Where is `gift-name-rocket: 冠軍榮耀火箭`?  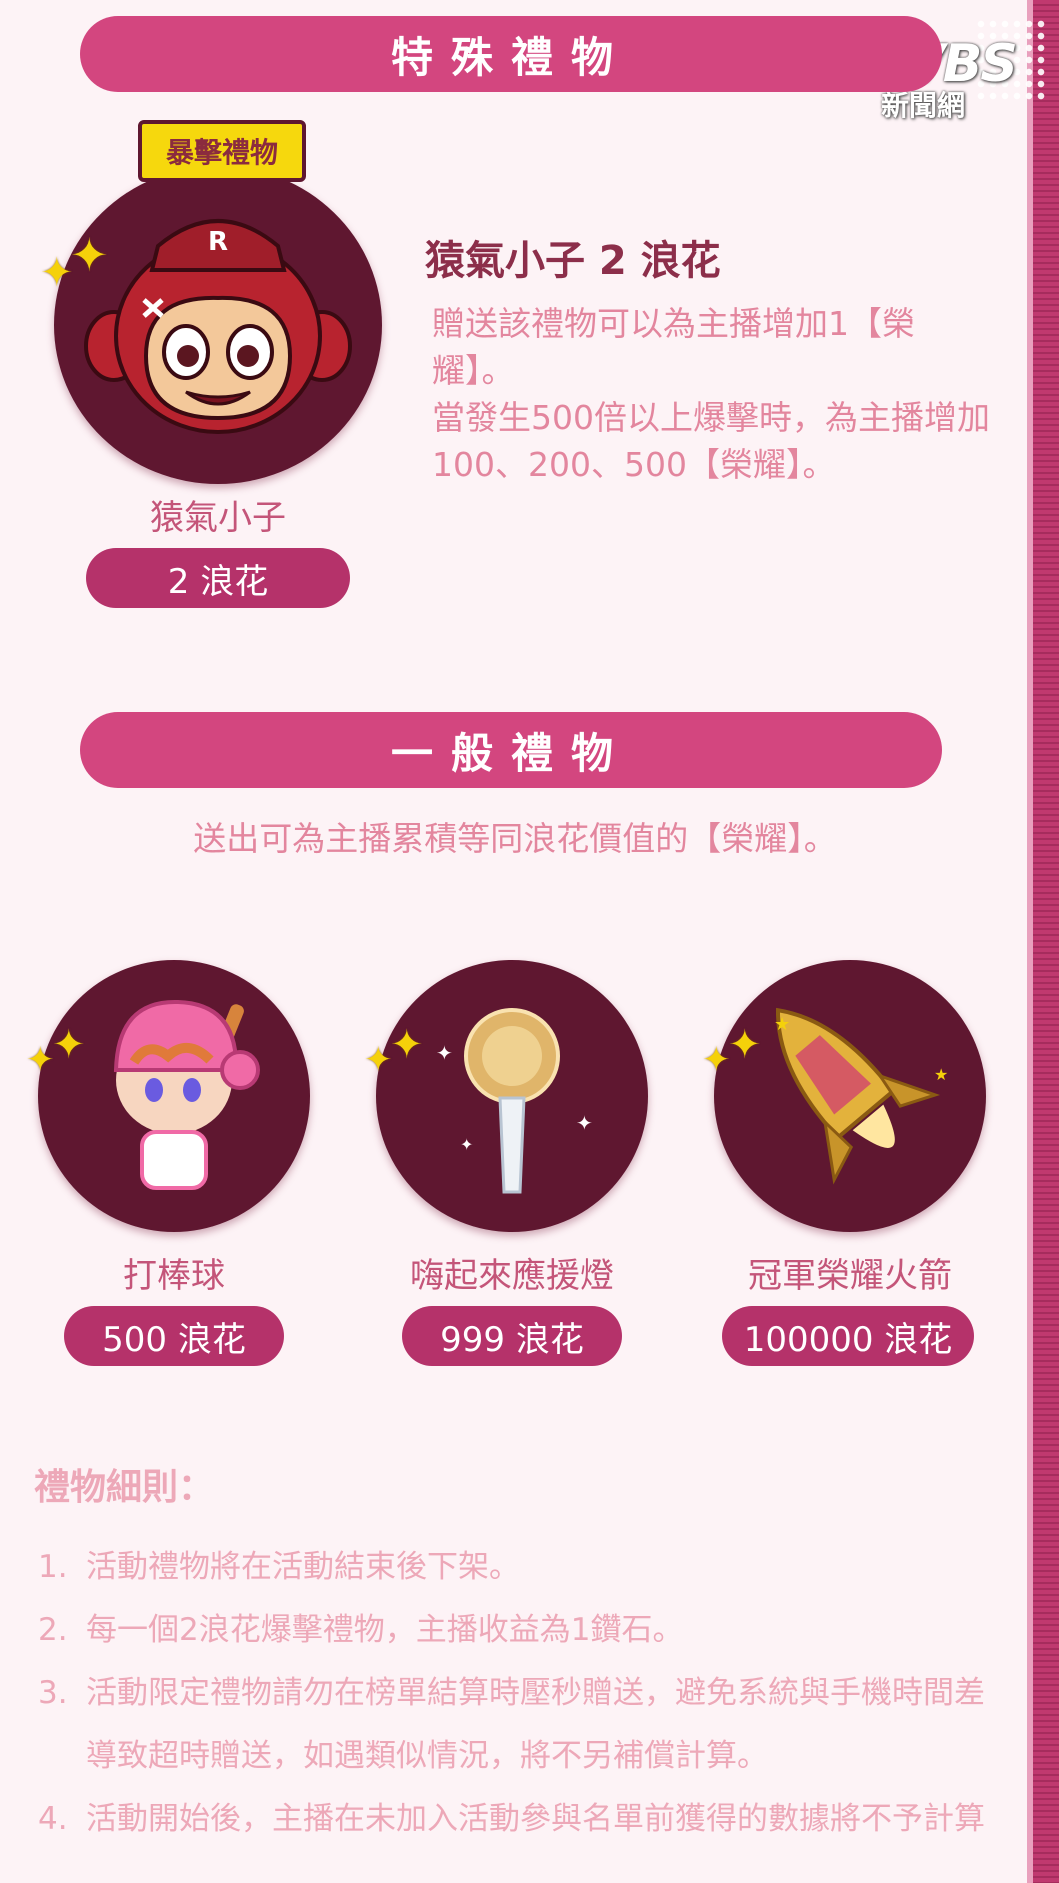 gift-name-rocket: 冠軍榮耀火箭 is located at coordinates (850, 1276).